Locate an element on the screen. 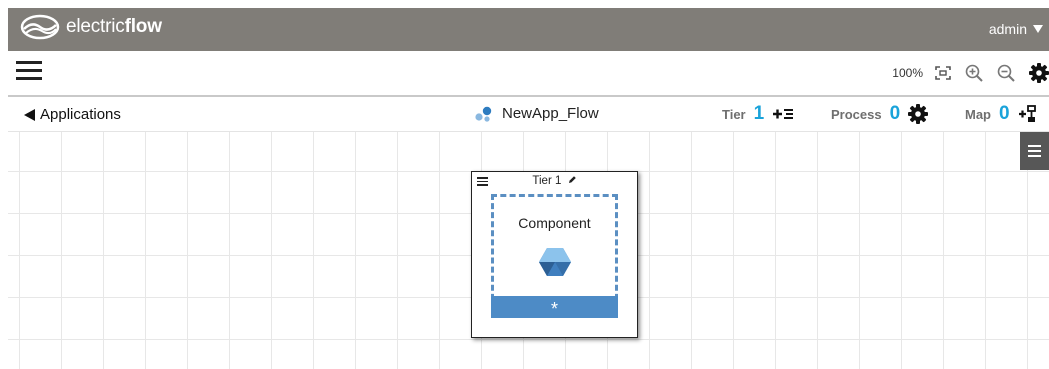 The height and width of the screenshot is (369, 1049). process-gear-icon is located at coordinates (918, 114).